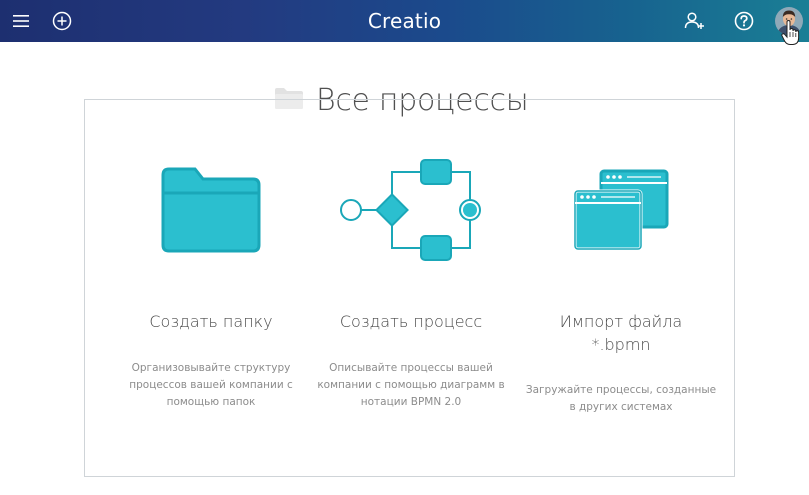  I want to click on menu-icon, so click(21, 21).